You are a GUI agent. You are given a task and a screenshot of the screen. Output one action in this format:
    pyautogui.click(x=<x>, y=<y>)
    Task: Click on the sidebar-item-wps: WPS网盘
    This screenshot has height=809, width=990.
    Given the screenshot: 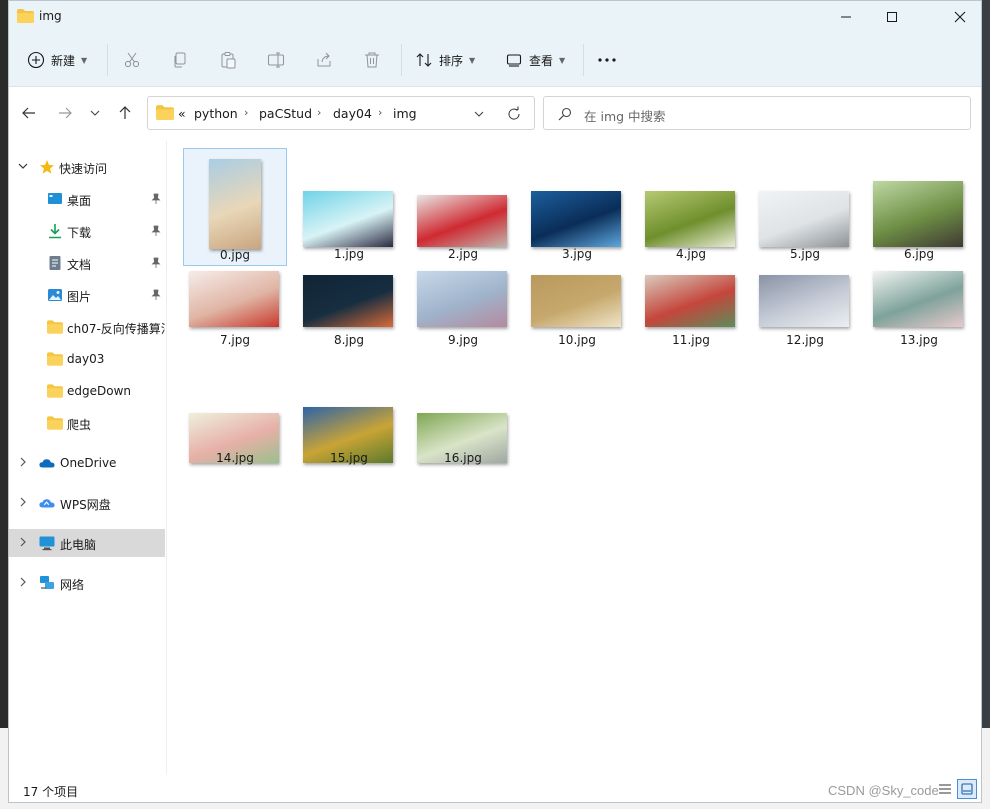 What is the action you would take?
    pyautogui.click(x=87, y=503)
    